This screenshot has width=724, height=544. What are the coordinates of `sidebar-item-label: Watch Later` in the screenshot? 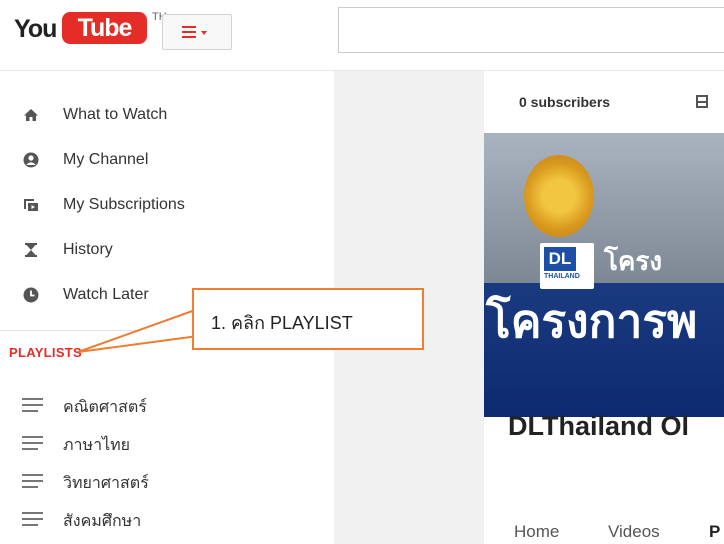 It's located at (106, 294).